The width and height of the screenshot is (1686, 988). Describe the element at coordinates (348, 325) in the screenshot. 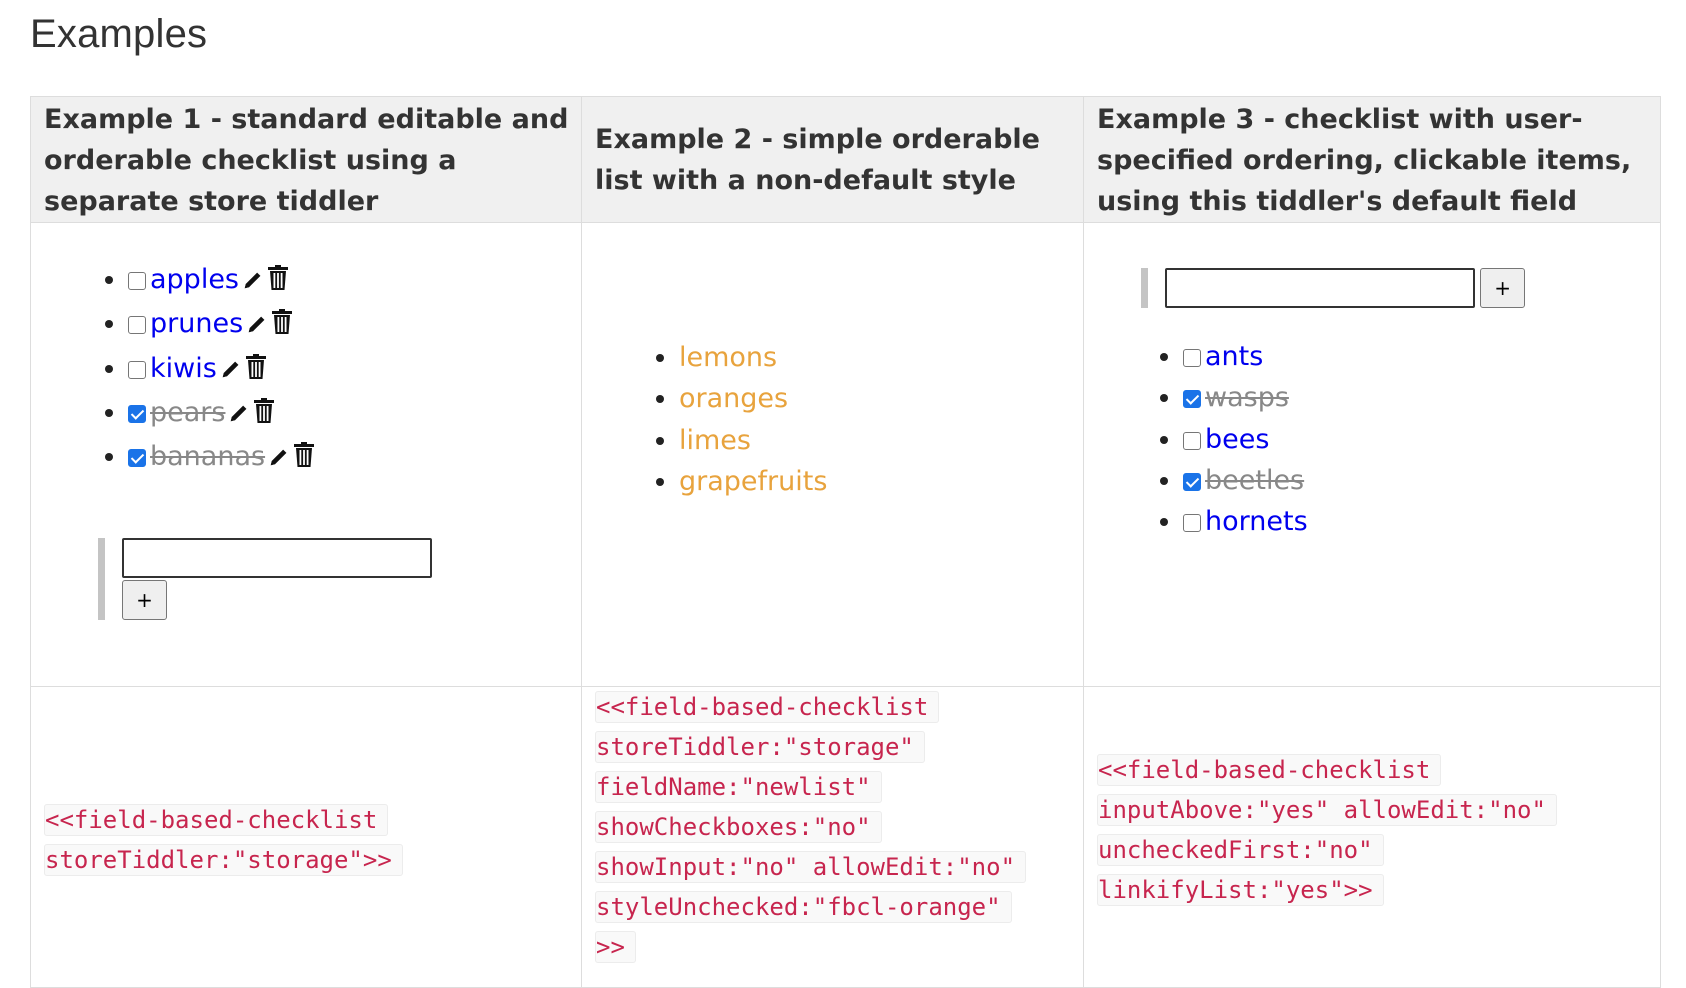

I see `list-item: prunes` at that location.